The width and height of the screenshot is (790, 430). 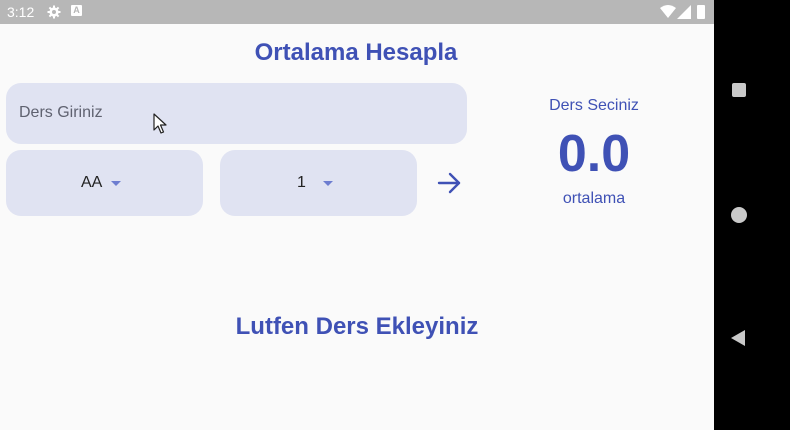 I want to click on battery-icon, so click(x=701, y=12).